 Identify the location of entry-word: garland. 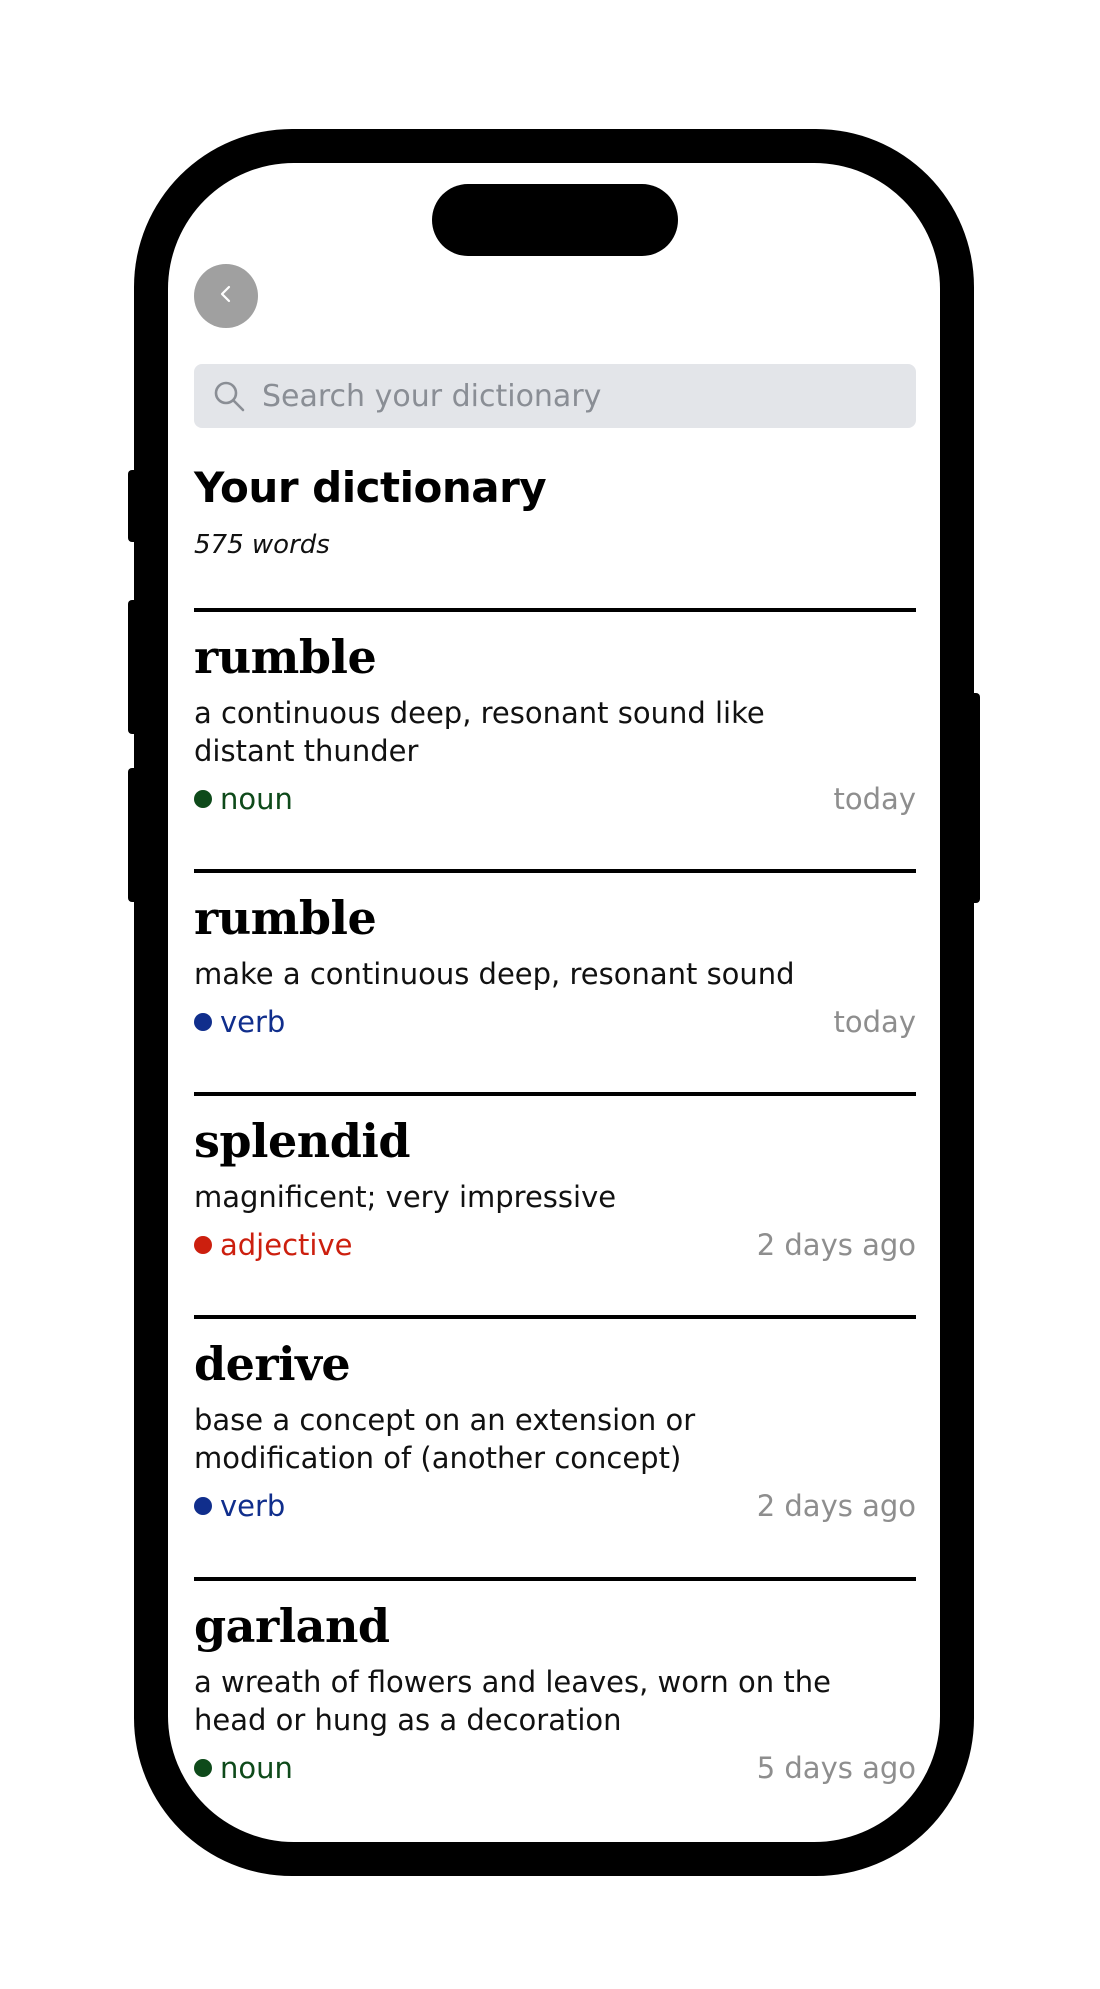
(292, 1626).